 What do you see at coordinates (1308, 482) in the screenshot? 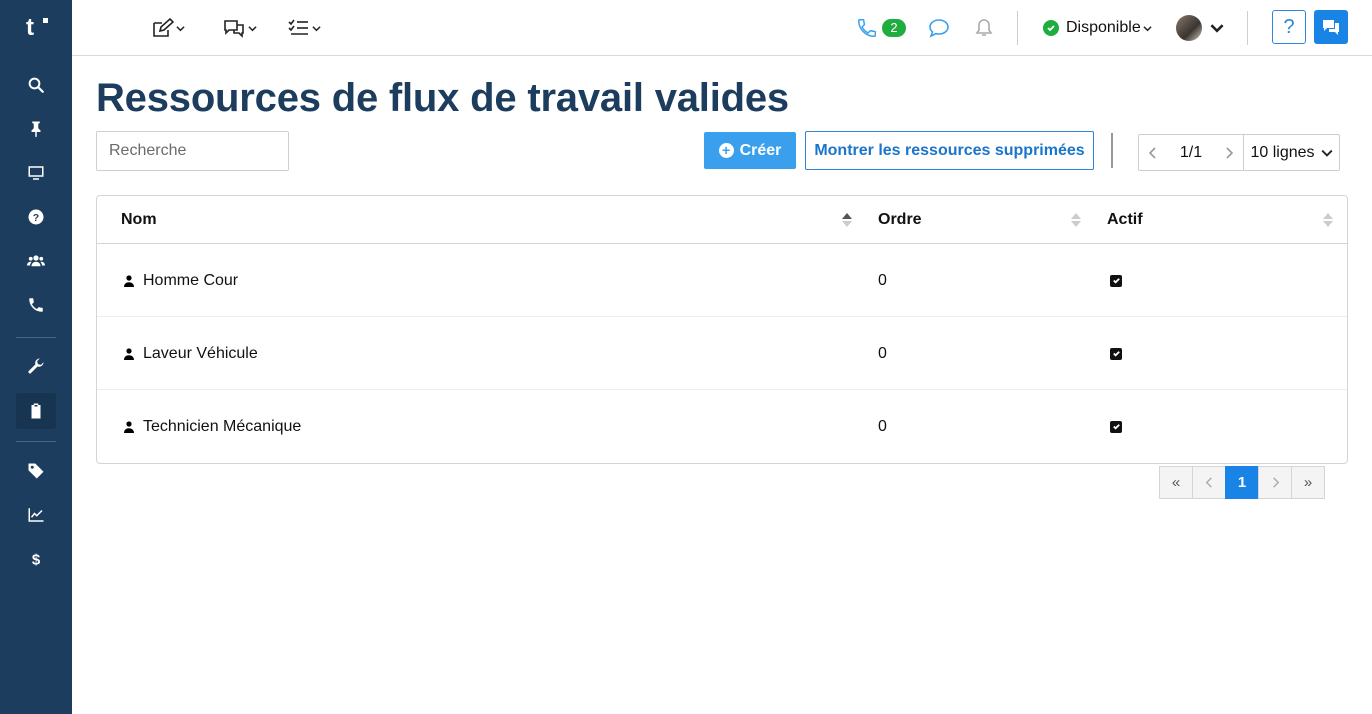
I see `last-page-button: »` at bounding box center [1308, 482].